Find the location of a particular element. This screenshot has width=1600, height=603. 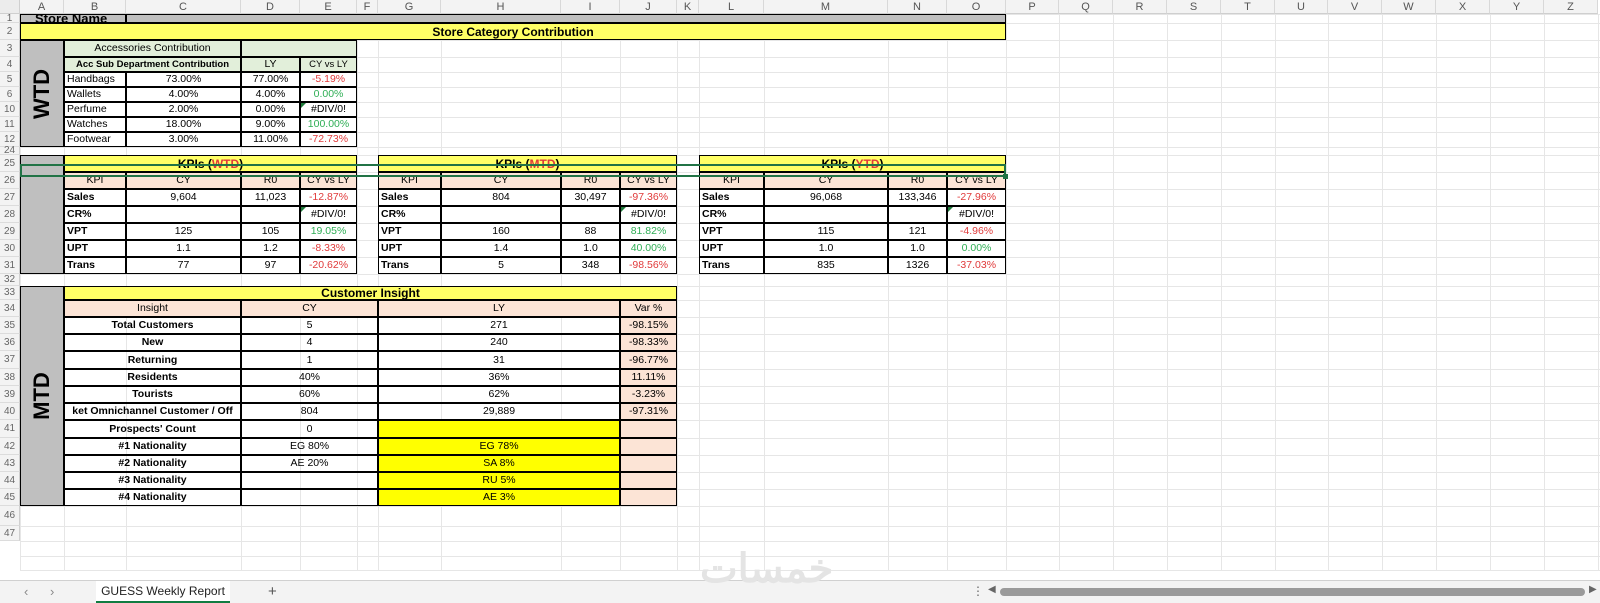

column-header: L is located at coordinates (731, 7).